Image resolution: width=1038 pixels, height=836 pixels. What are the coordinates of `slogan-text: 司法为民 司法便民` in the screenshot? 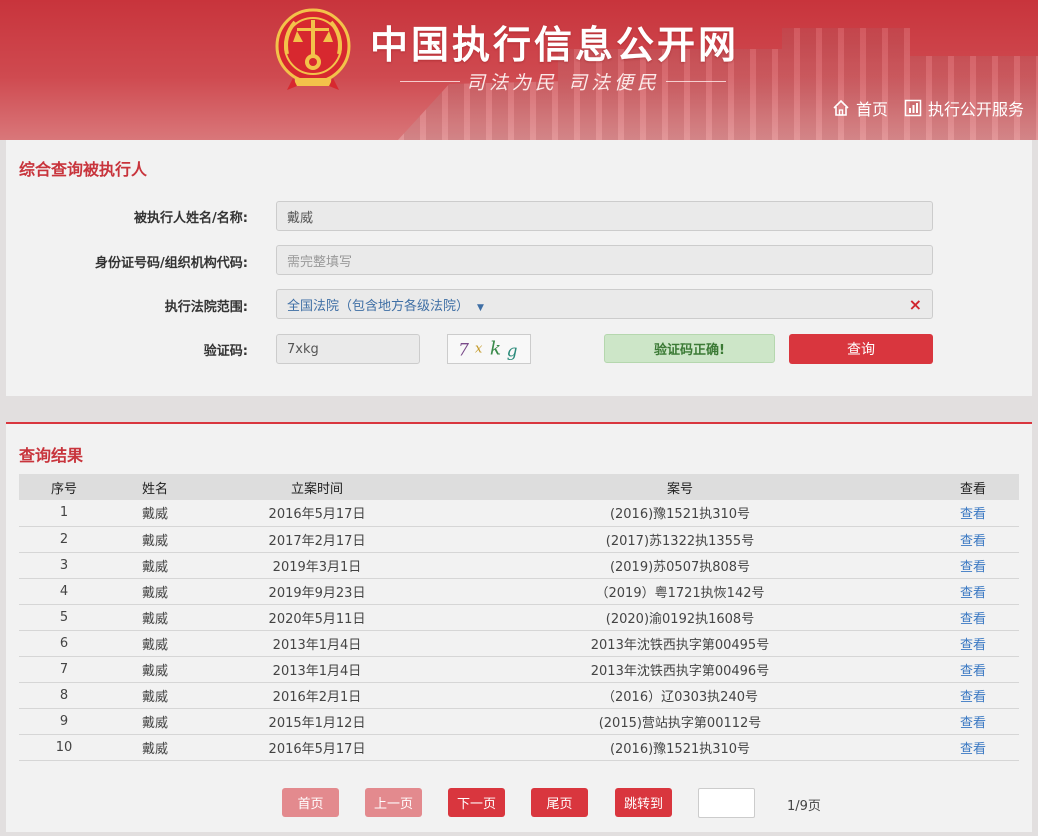 It's located at (563, 82).